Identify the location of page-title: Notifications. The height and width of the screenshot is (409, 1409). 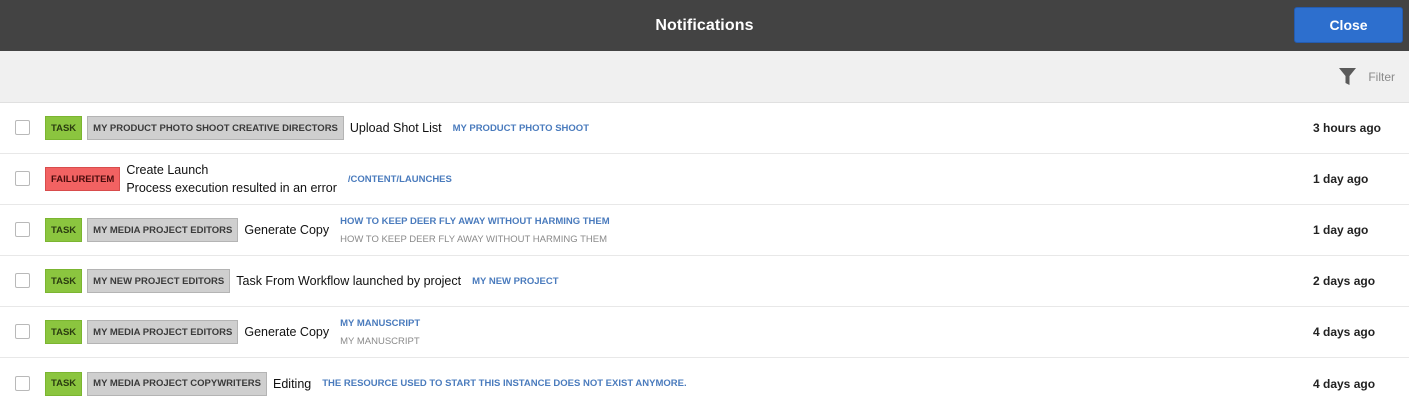
(704, 25).